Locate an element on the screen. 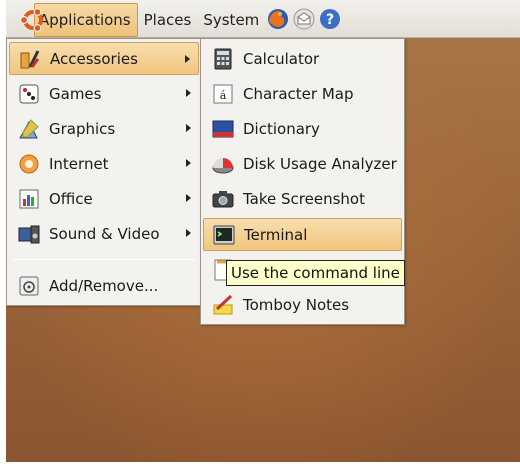 The height and width of the screenshot is (468, 520). graphics-icon is located at coordinates (29, 128).